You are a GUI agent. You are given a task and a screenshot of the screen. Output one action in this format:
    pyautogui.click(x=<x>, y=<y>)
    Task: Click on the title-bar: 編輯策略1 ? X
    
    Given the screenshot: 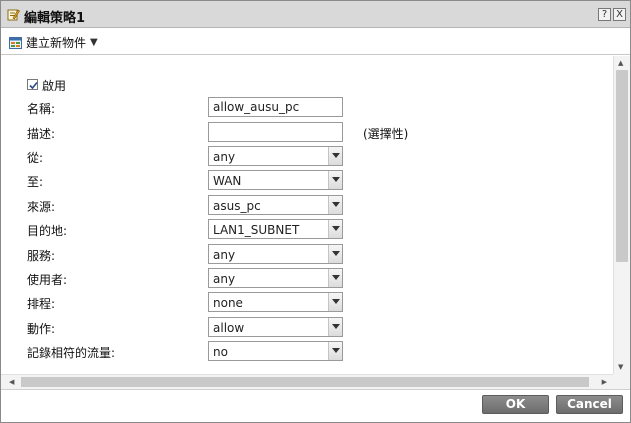 What is the action you would take?
    pyautogui.click(x=315, y=14)
    